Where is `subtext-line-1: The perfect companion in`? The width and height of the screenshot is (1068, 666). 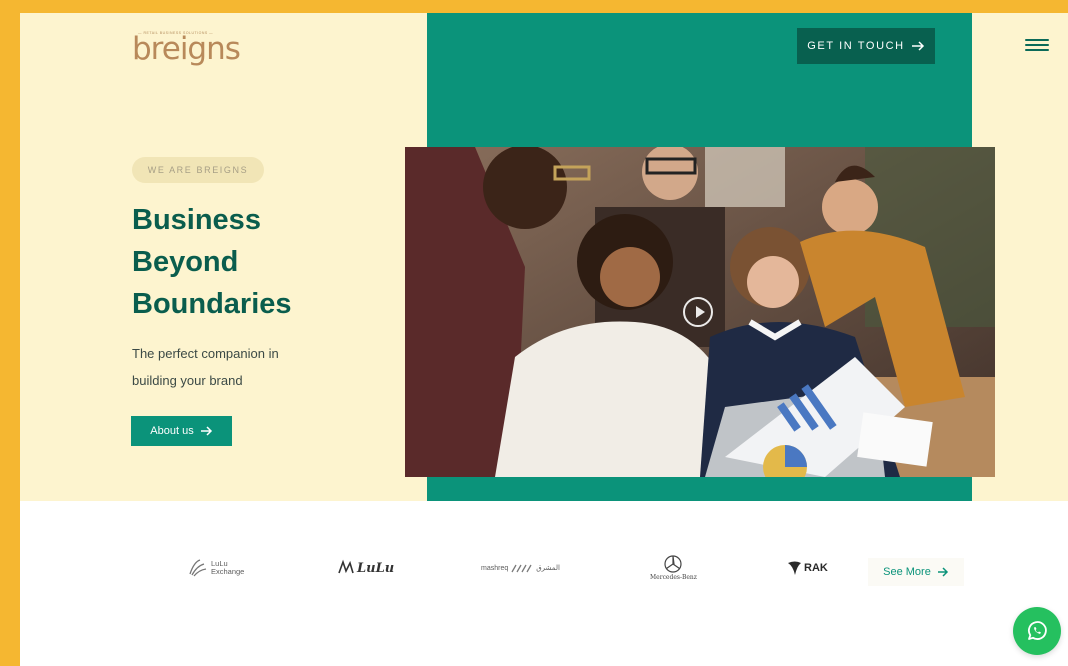
subtext-line-1: The perfect companion in is located at coordinates (205, 353).